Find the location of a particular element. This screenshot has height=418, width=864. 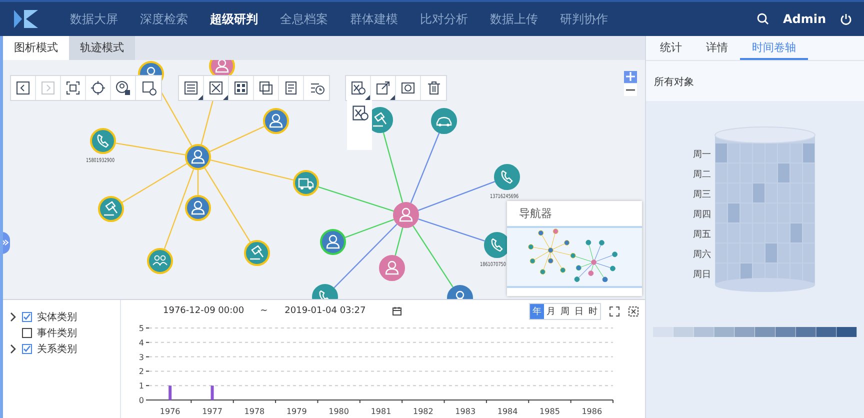

expand-icon is located at coordinates (216, 88).